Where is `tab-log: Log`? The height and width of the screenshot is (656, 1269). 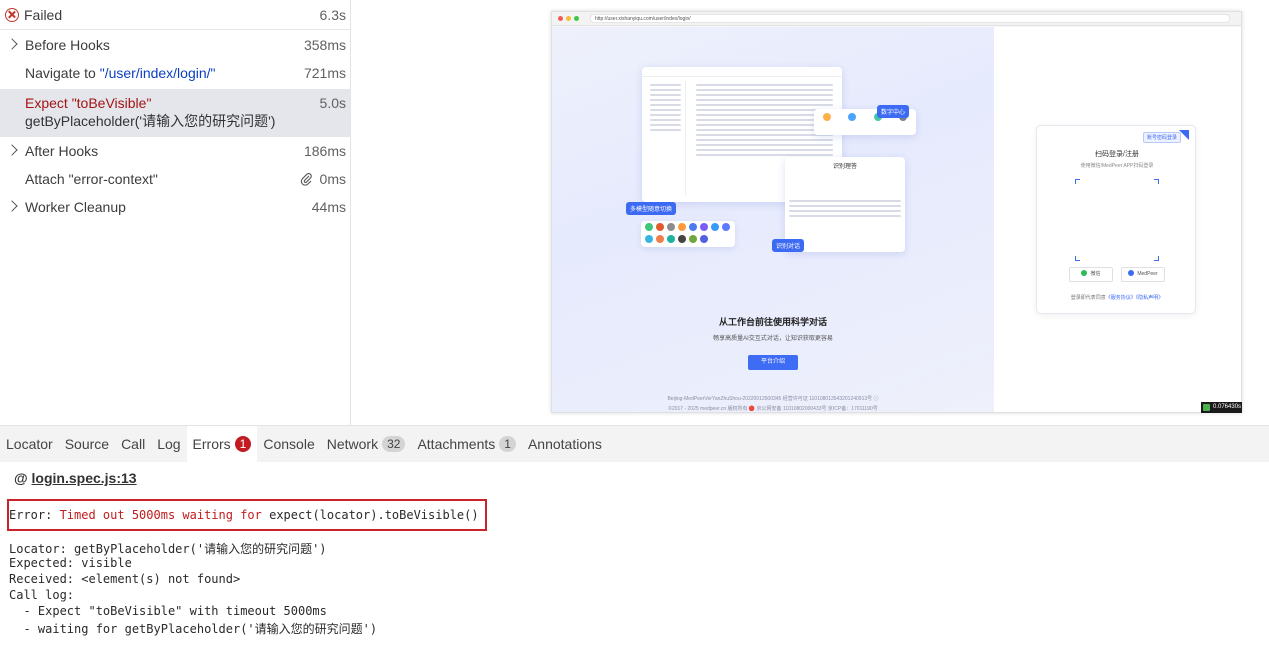
tab-log: Log is located at coordinates (168, 444).